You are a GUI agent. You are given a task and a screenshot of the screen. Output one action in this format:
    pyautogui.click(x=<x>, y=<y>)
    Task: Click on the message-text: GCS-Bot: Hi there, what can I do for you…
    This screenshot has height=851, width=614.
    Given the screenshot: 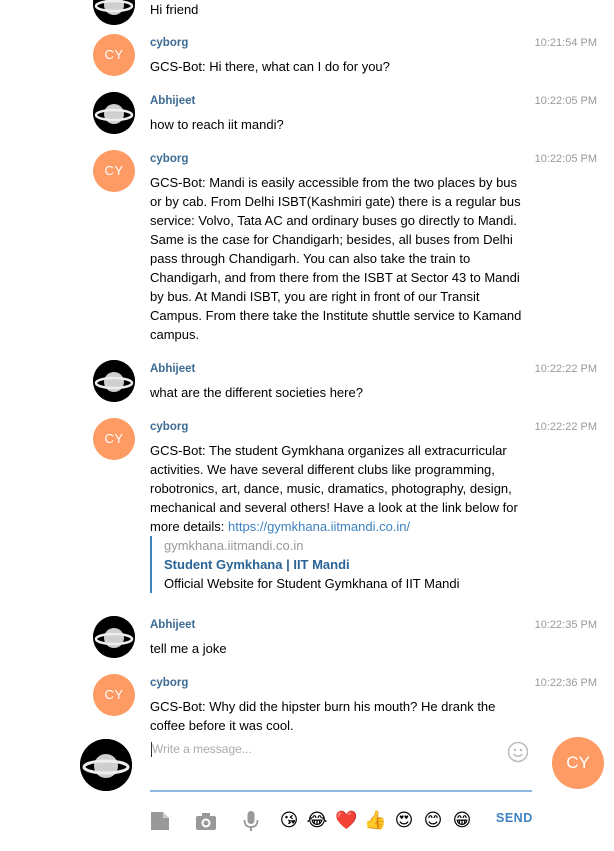 What is the action you would take?
    pyautogui.click(x=270, y=66)
    